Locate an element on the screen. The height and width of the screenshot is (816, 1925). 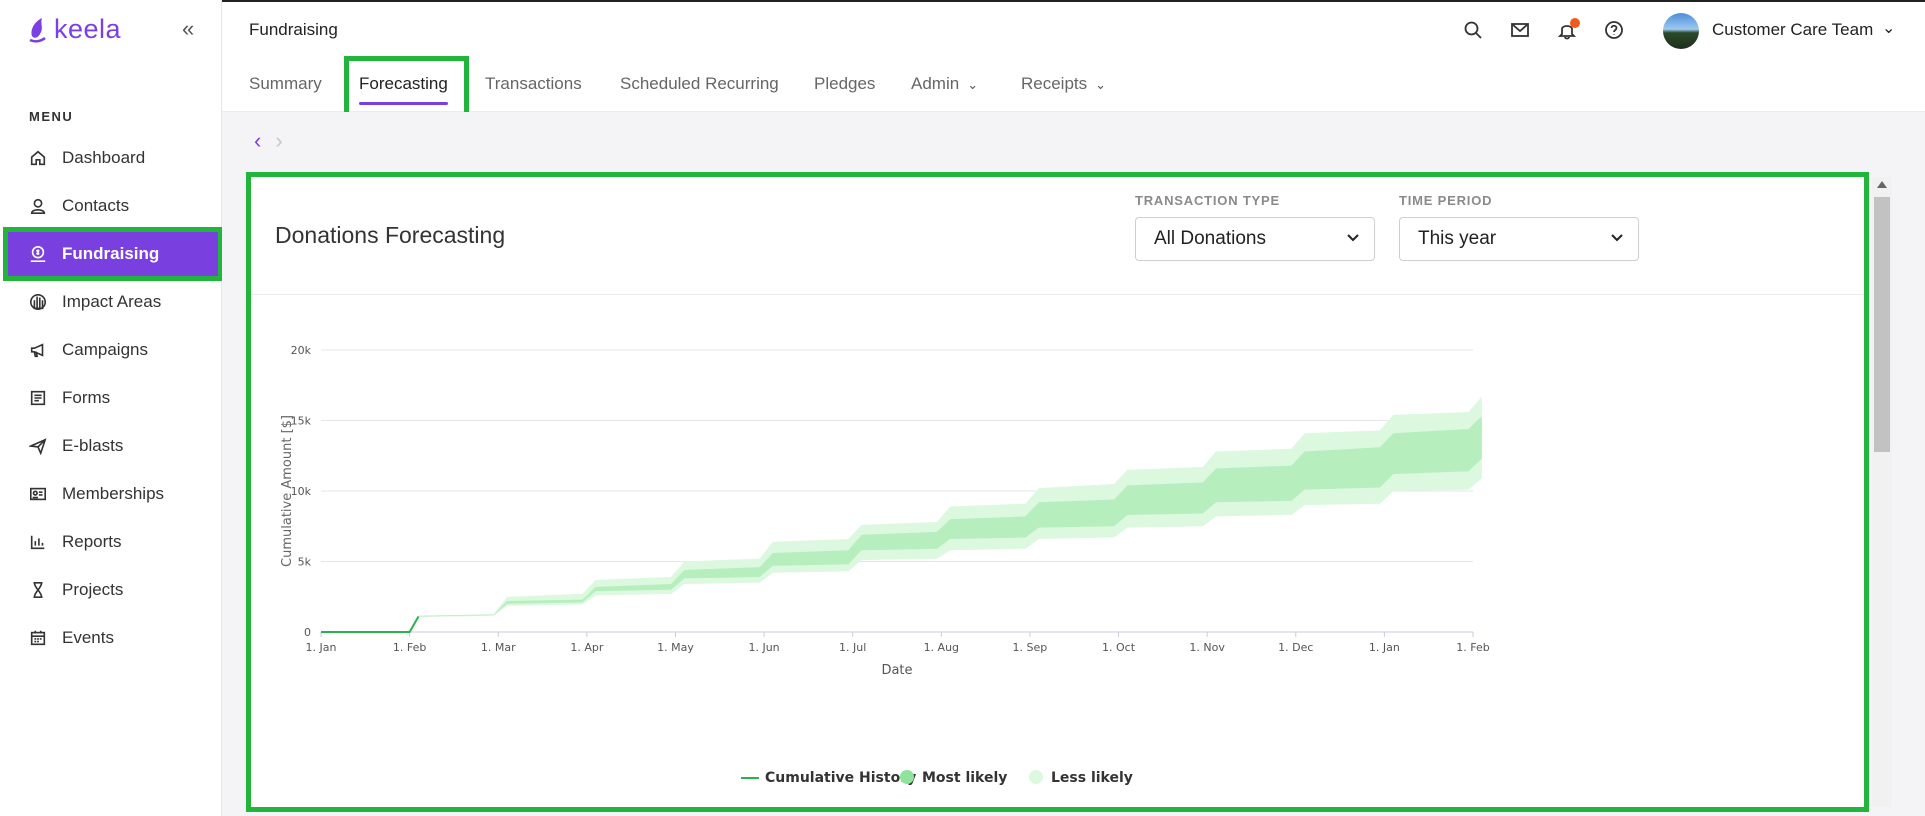
sidebar-item-e-blasts: E-blasts is located at coordinates (113, 446).